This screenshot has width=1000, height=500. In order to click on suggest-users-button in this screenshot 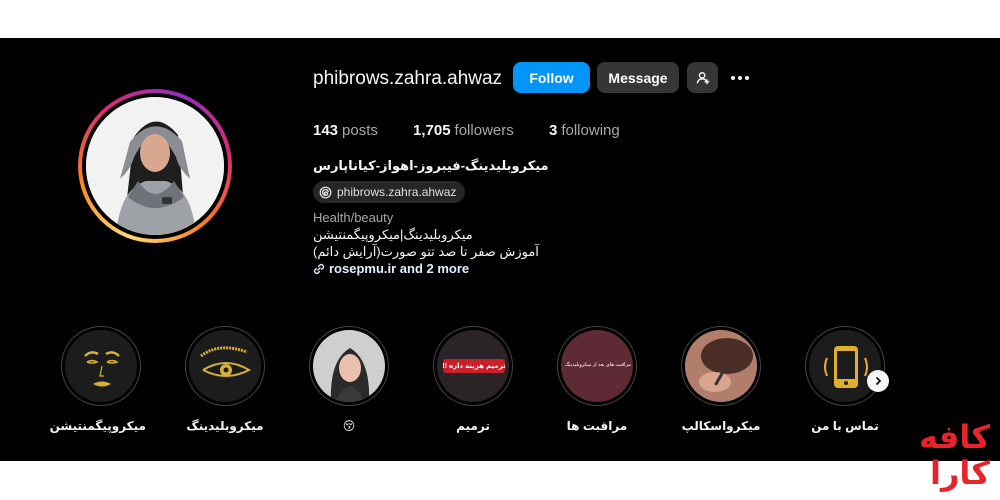, I will do `click(702, 77)`.